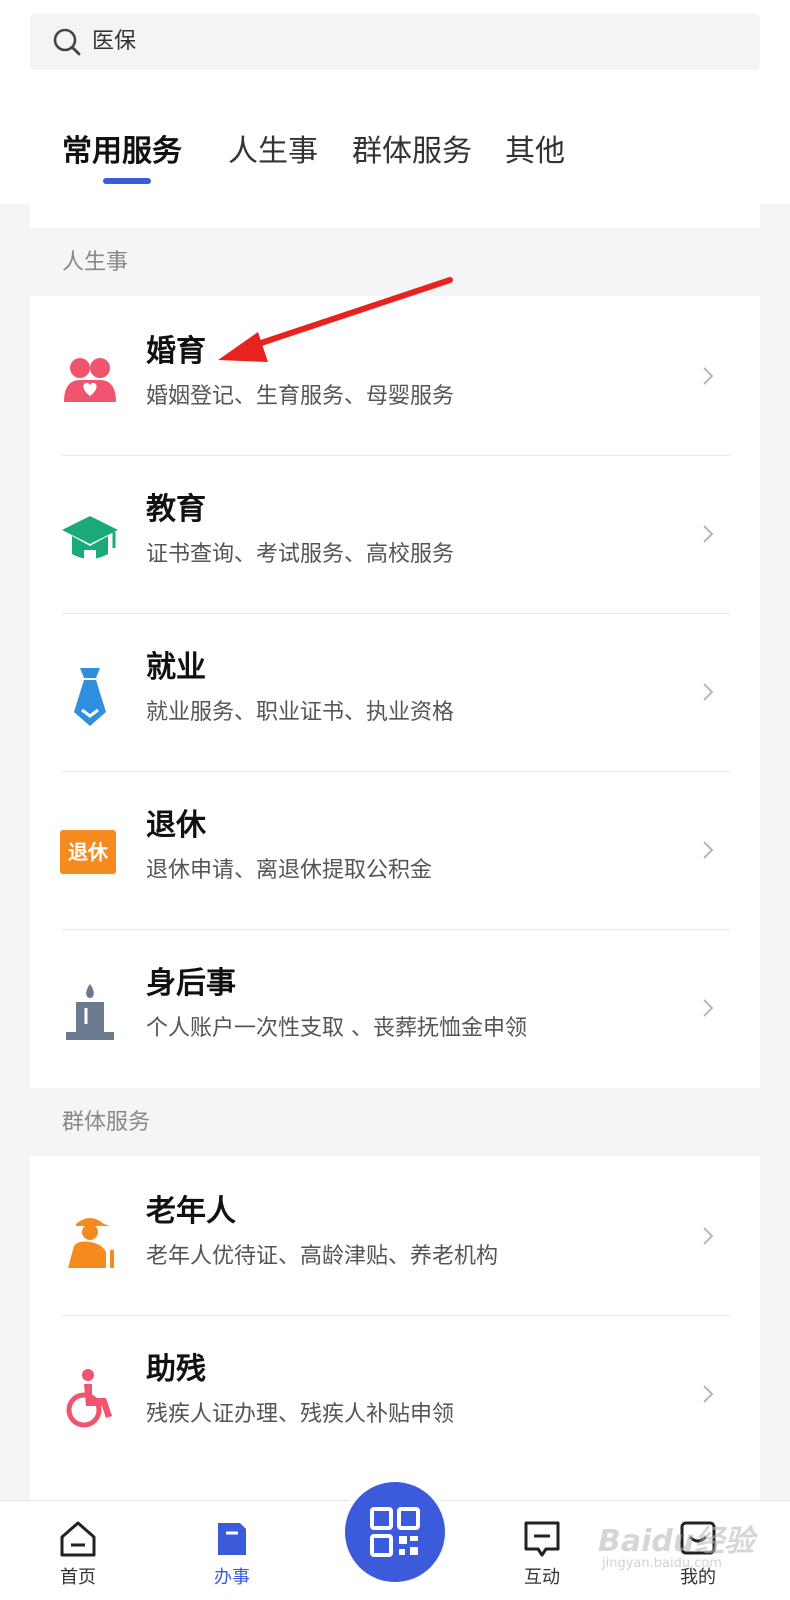 The image size is (790, 1600). I want to click on graduation-cap-icon, so click(90, 538).